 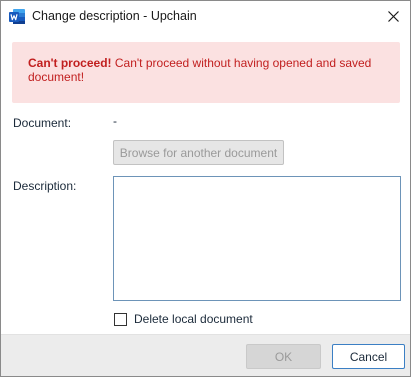 What do you see at coordinates (115, 121) in the screenshot?
I see `document-value: -` at bounding box center [115, 121].